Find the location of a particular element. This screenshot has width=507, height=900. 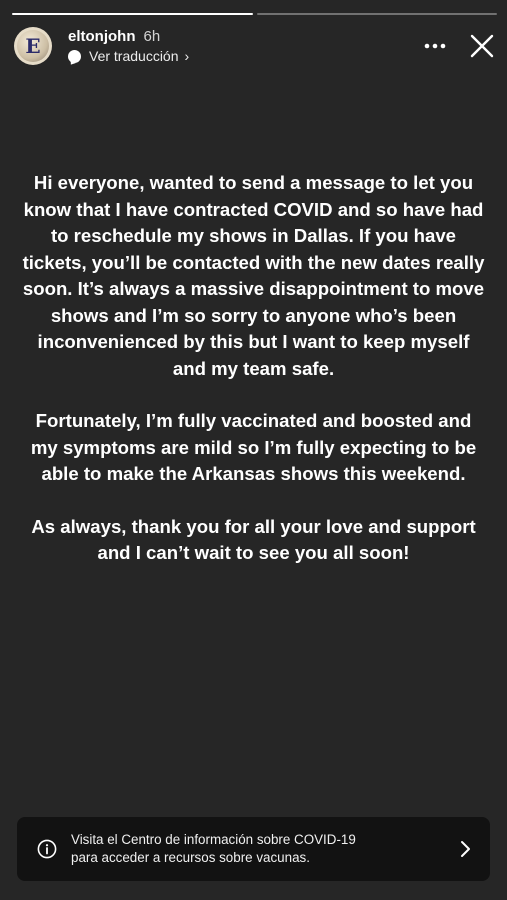

more-horizontal-icon is located at coordinates (435, 46).